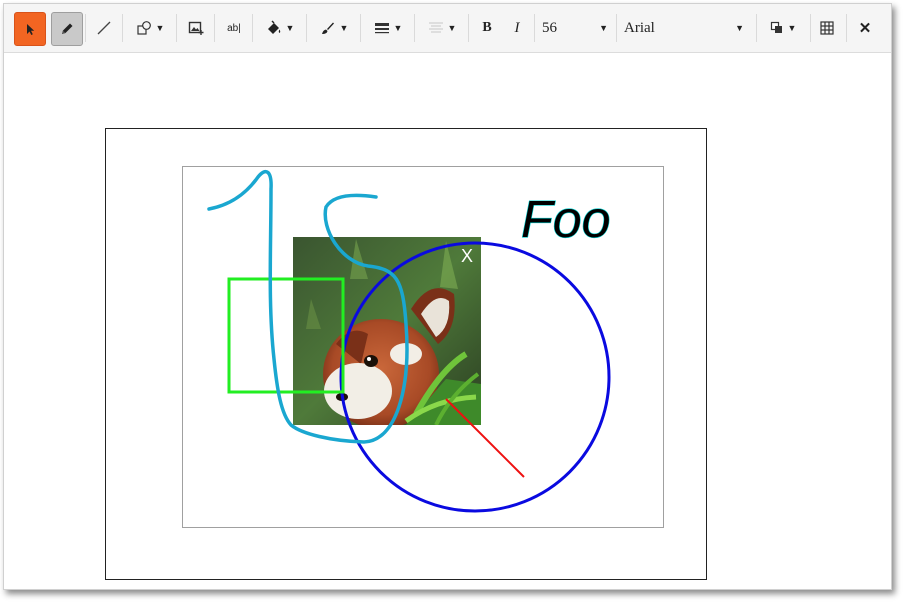 The height and width of the screenshot is (602, 904). What do you see at coordinates (382, 28) in the screenshot?
I see `line-width-icon` at bounding box center [382, 28].